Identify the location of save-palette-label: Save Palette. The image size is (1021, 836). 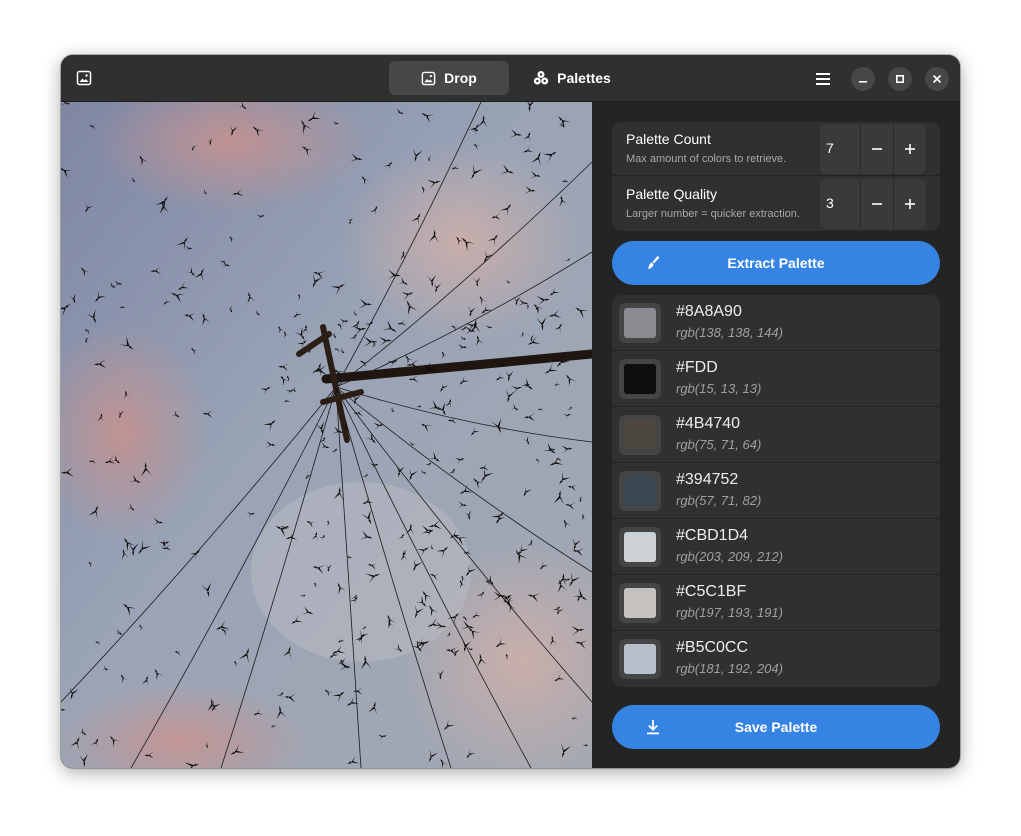
(776, 727).